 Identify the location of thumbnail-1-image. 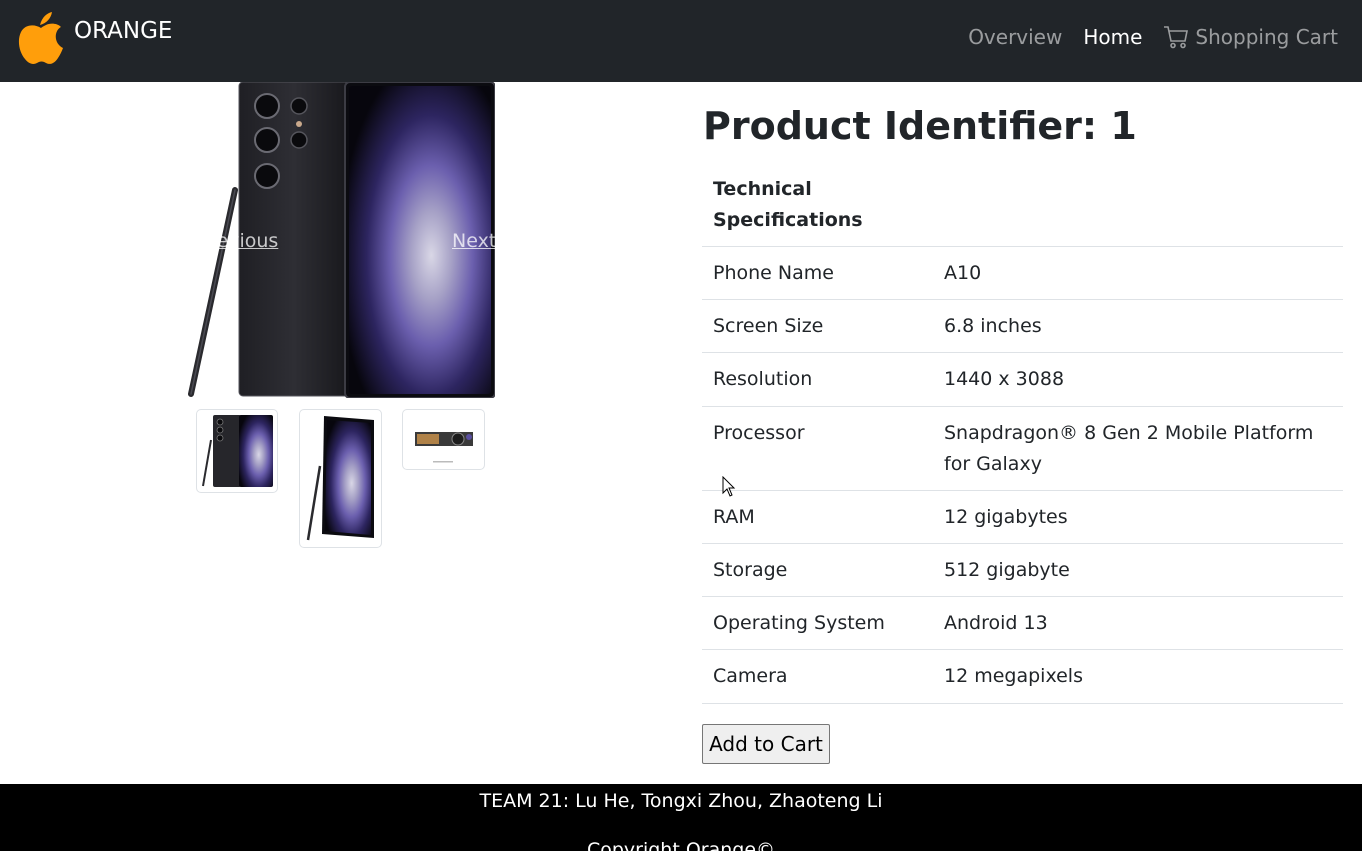
(237, 451).